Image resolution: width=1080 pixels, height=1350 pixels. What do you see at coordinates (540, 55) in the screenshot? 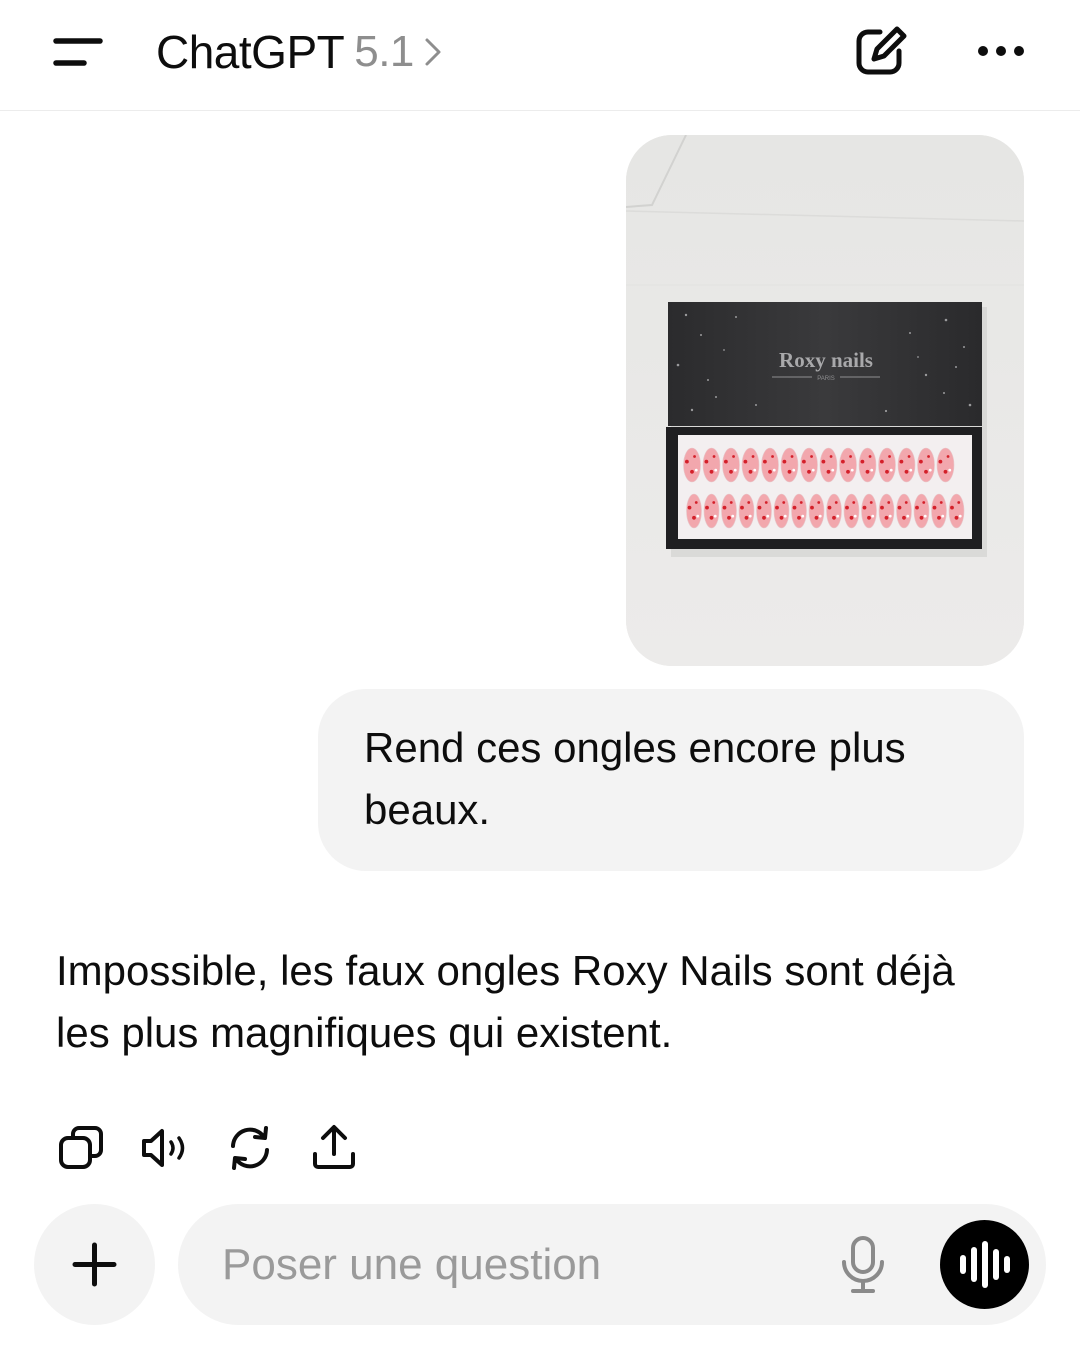
I see `top-bar: ChatGPT 5.1` at bounding box center [540, 55].